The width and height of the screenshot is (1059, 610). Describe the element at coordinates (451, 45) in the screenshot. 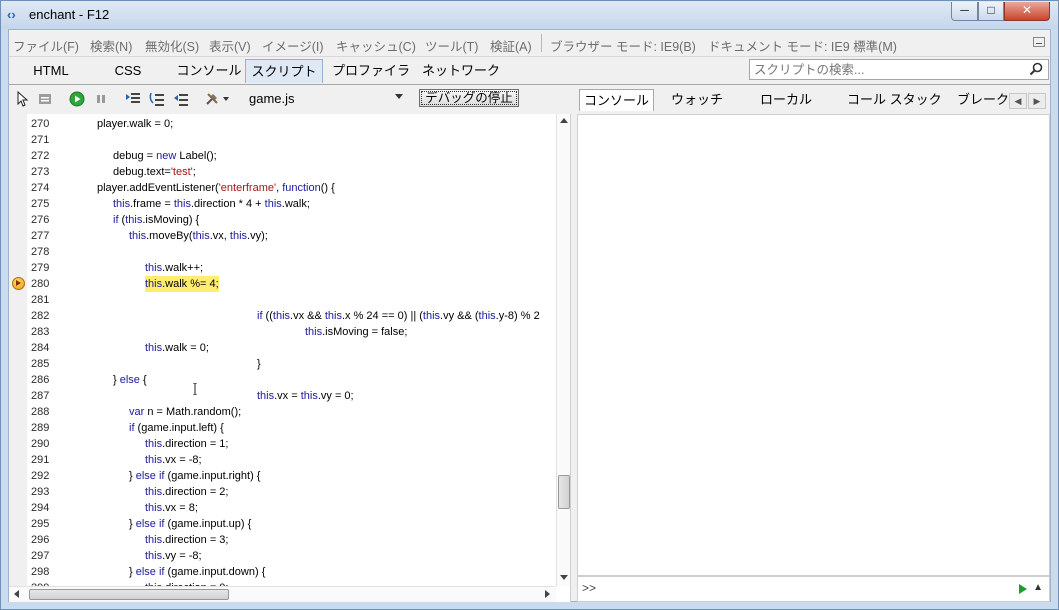

I see `menu-tools: ツール(T)` at that location.